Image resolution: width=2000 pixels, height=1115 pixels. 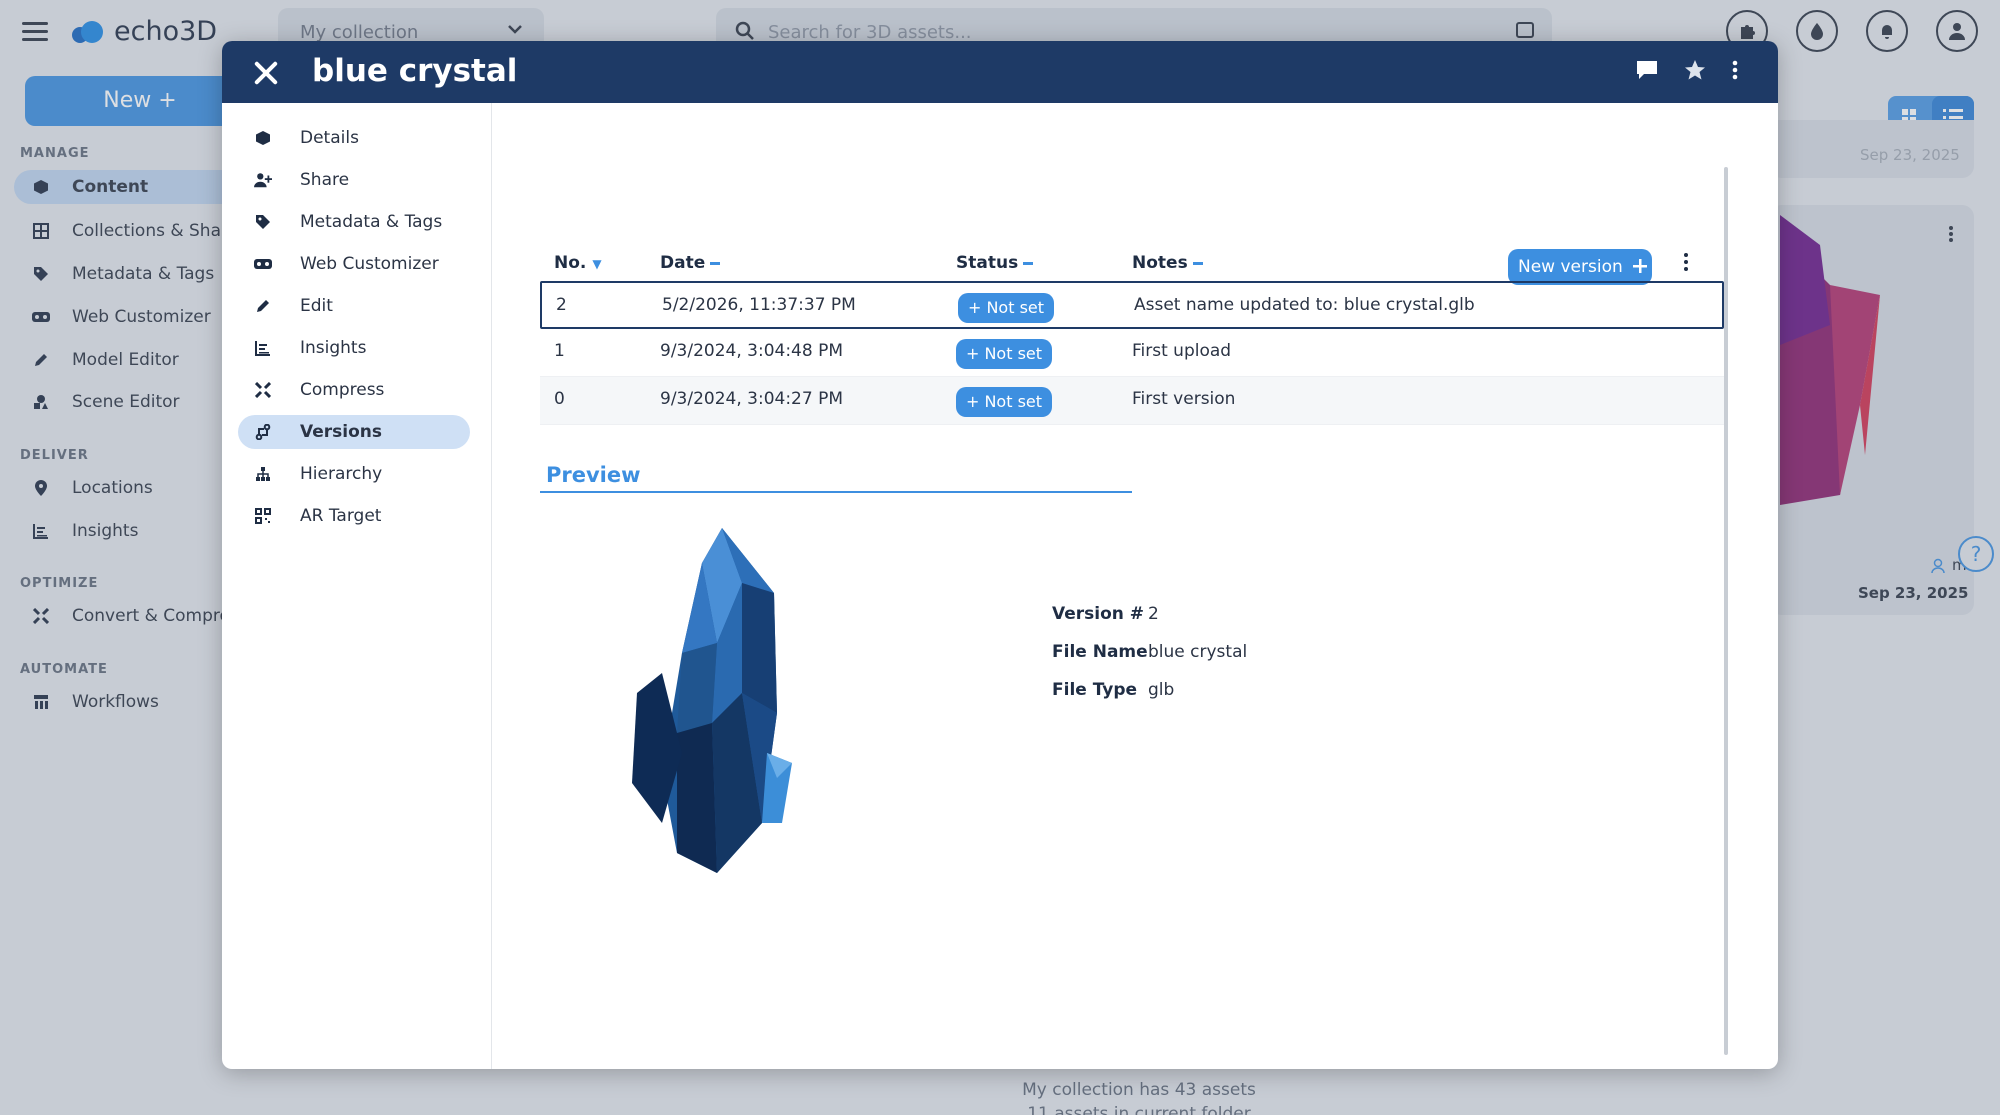 What do you see at coordinates (1580, 267) in the screenshot?
I see `new-version-button: New version` at bounding box center [1580, 267].